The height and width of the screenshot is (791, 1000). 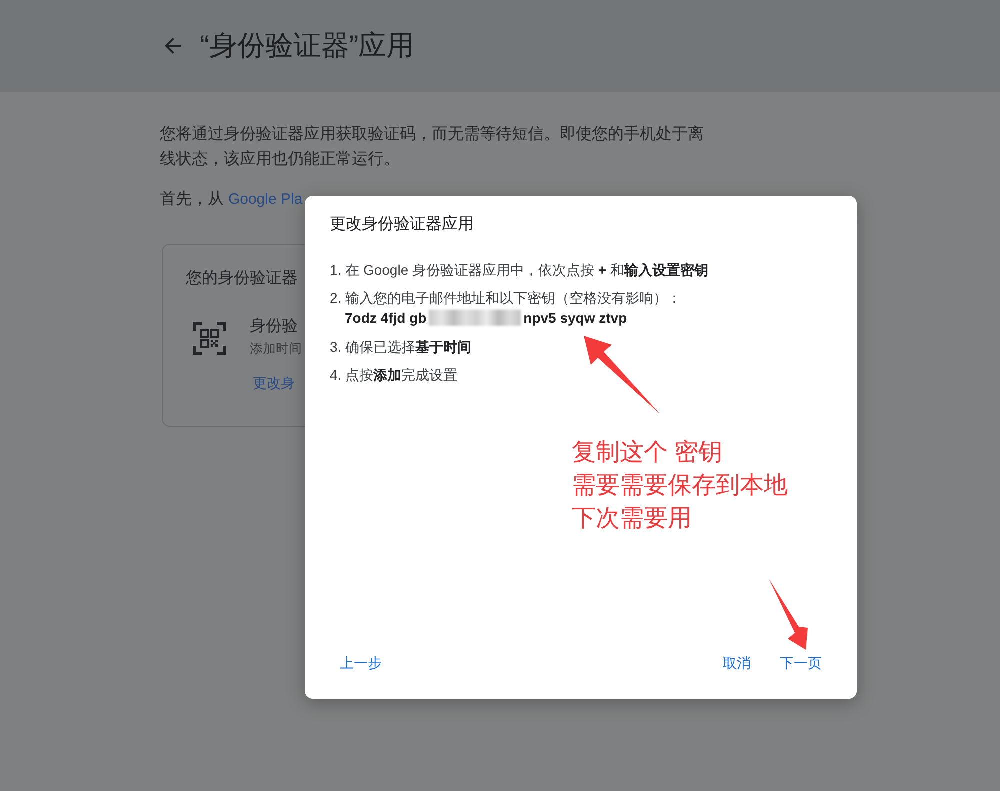 I want to click on secret-key-text: 7odz 4fjd gb, so click(x=386, y=318).